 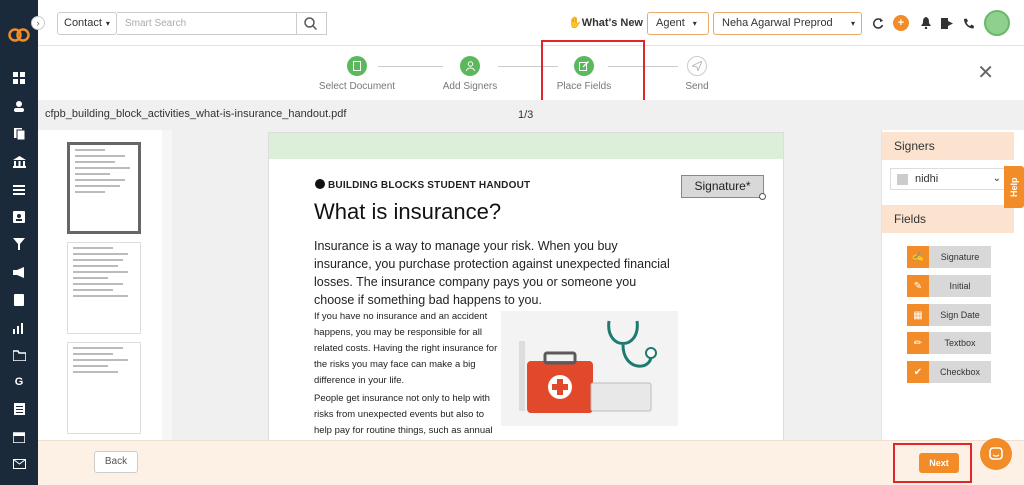 I want to click on signers-heading: Signers, so click(x=948, y=146).